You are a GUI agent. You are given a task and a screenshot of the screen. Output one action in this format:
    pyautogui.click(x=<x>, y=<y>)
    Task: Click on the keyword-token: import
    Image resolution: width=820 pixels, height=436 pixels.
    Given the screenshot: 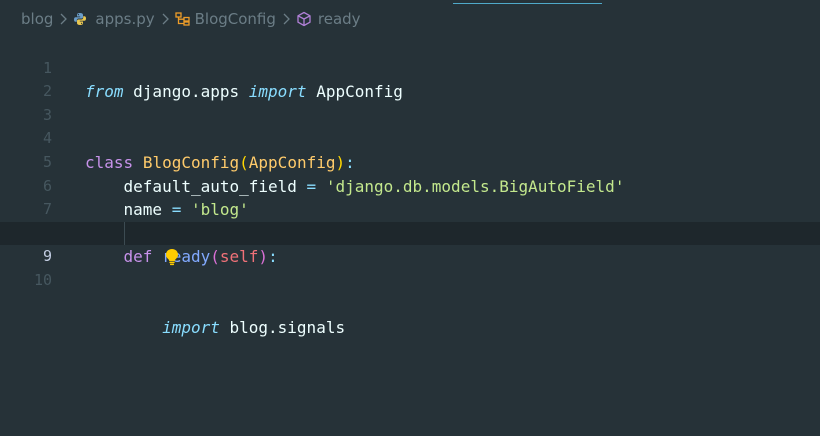 What is the action you would take?
    pyautogui.click(x=191, y=328)
    